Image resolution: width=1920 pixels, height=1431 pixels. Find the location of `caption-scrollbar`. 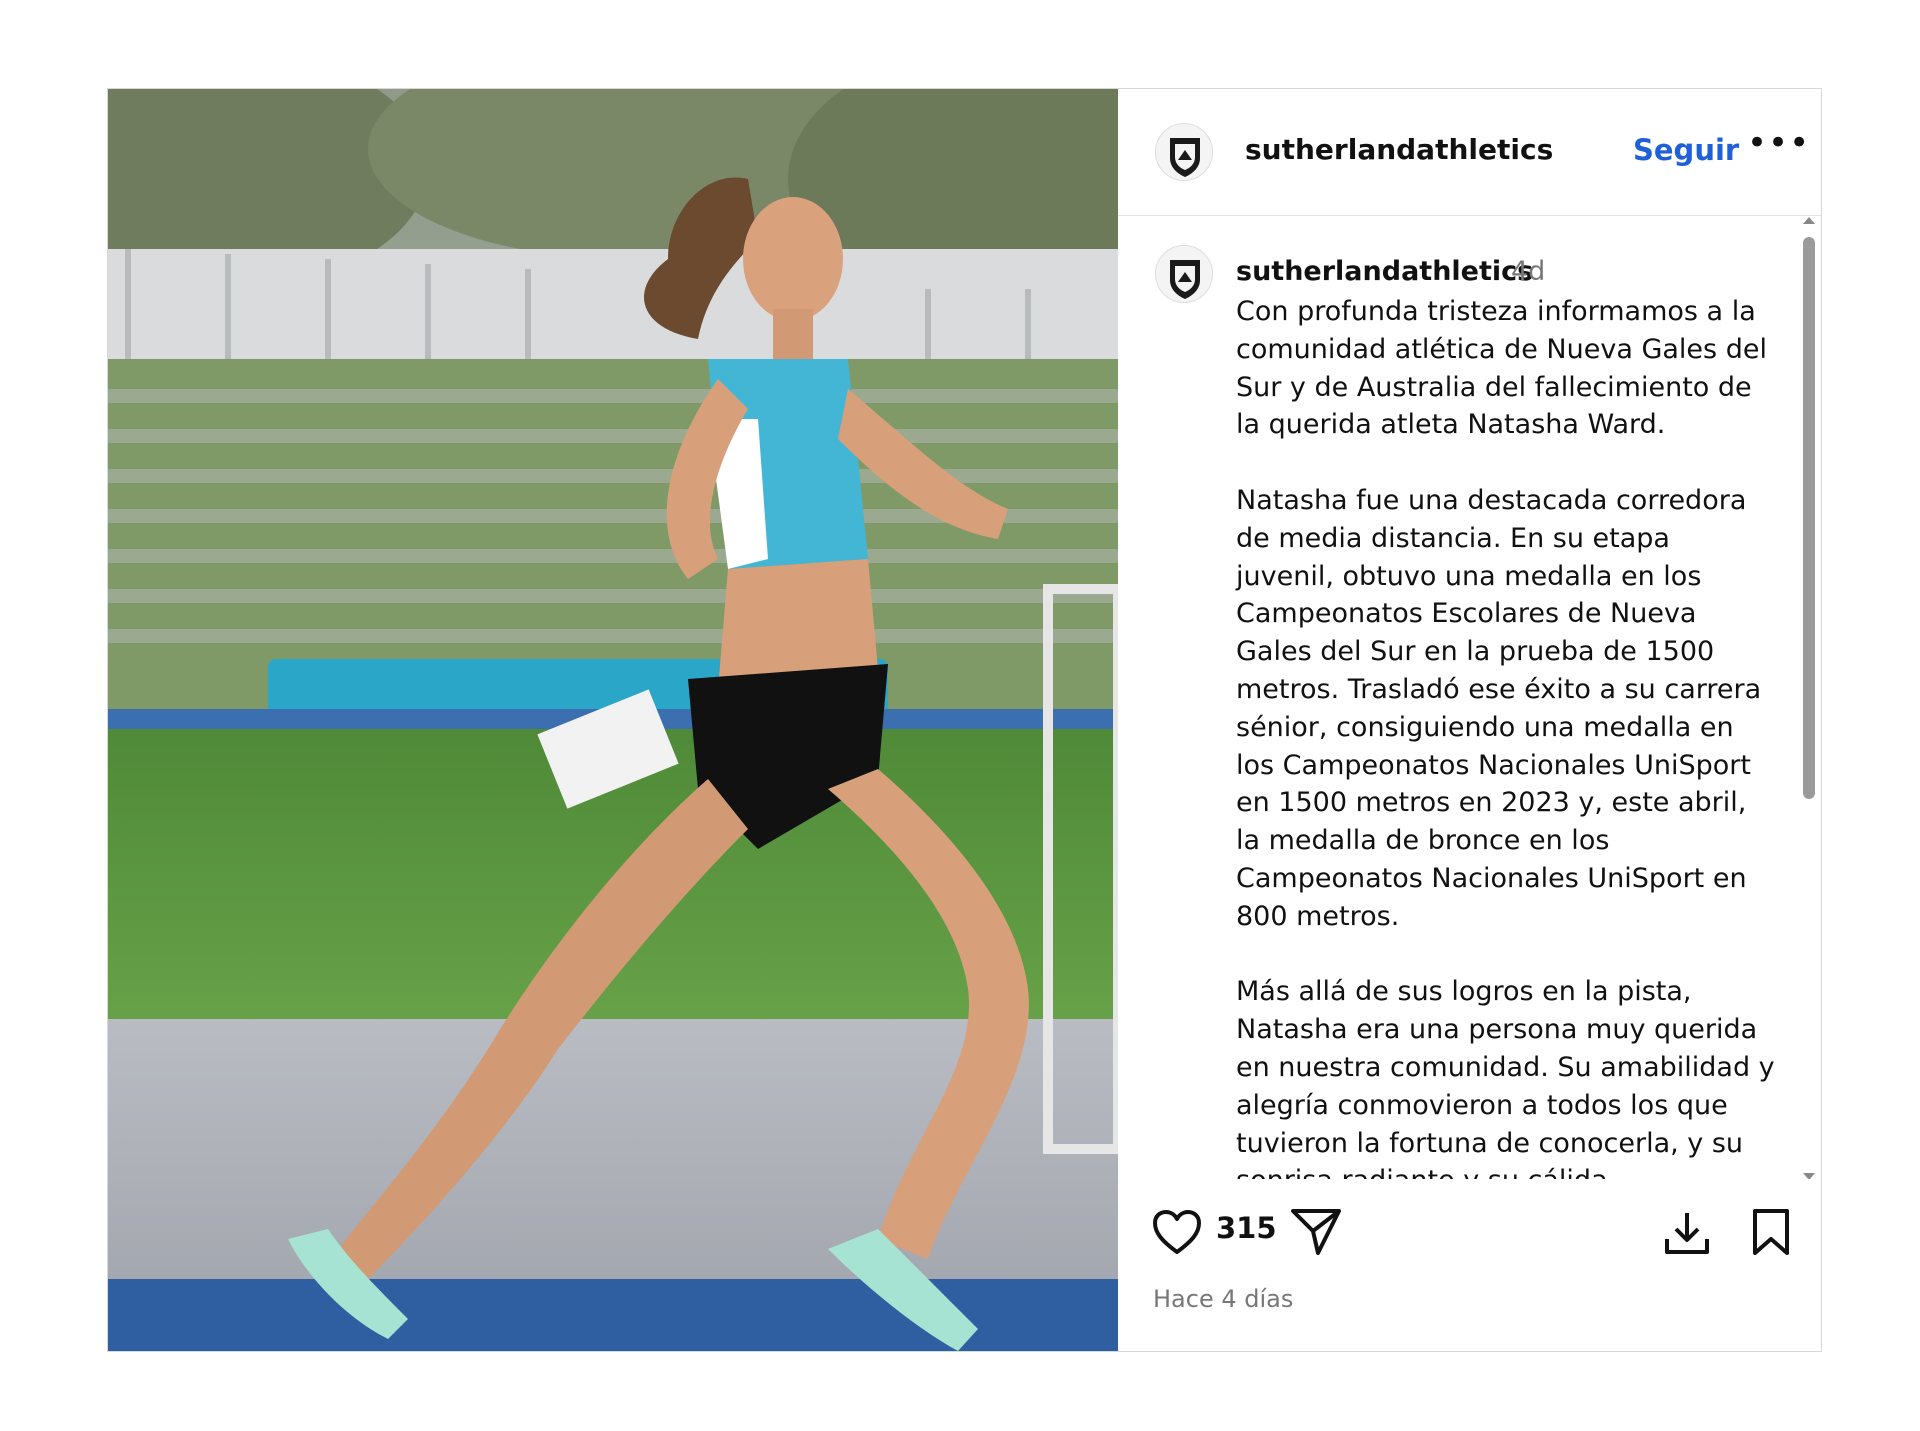

caption-scrollbar is located at coordinates (1809, 698).